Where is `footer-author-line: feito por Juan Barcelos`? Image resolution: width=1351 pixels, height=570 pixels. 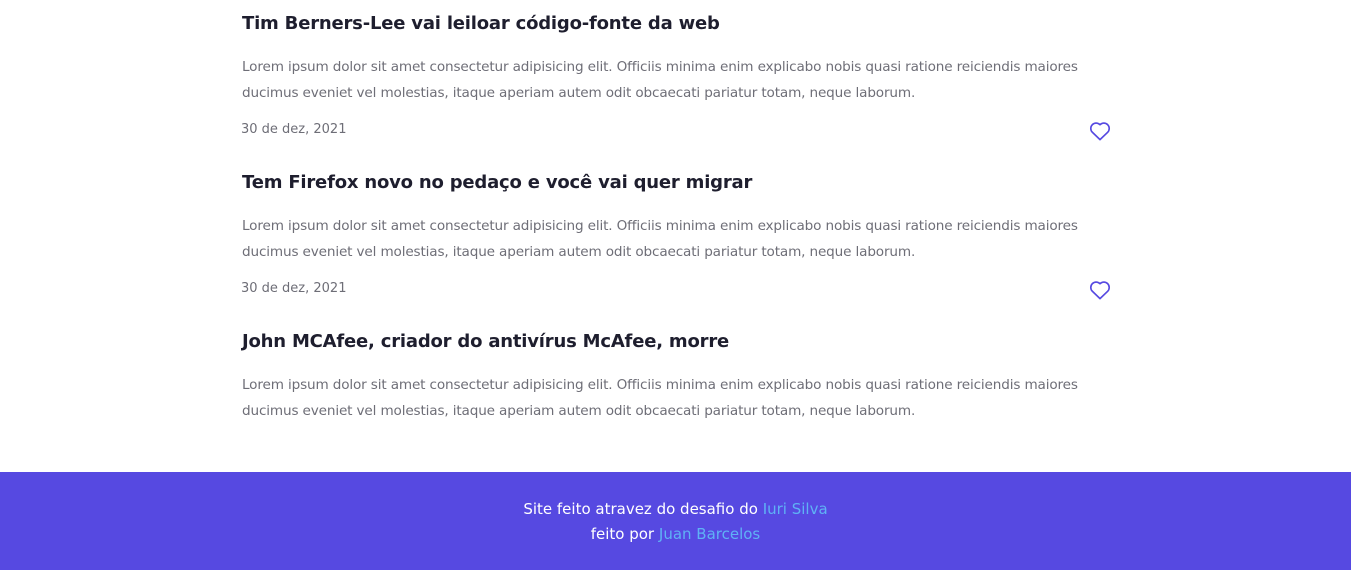 footer-author-line: feito por Juan Barcelos is located at coordinates (675, 534).